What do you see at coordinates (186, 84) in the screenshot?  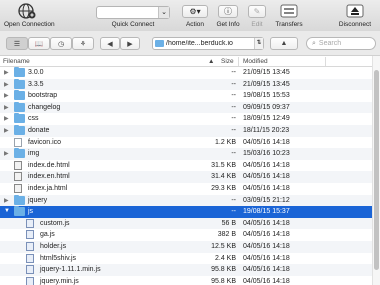 I see `file-row: ▶ 3.3.5 -- 21/09/15 13:45` at bounding box center [186, 84].